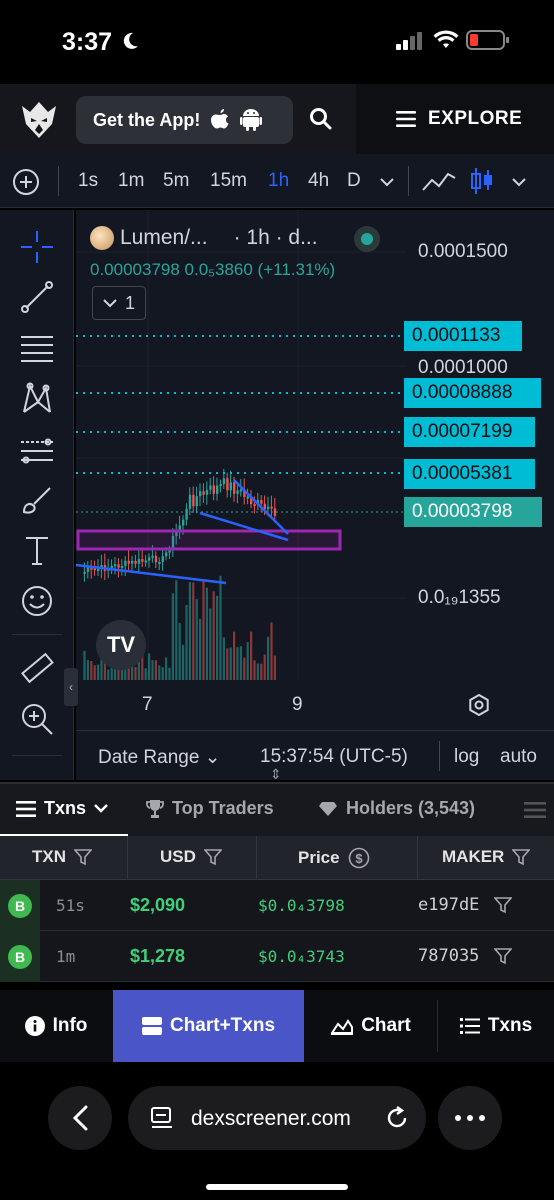 The image size is (554, 1200). What do you see at coordinates (277, 1118) in the screenshot?
I see `address-bar: dexscreener.com` at bounding box center [277, 1118].